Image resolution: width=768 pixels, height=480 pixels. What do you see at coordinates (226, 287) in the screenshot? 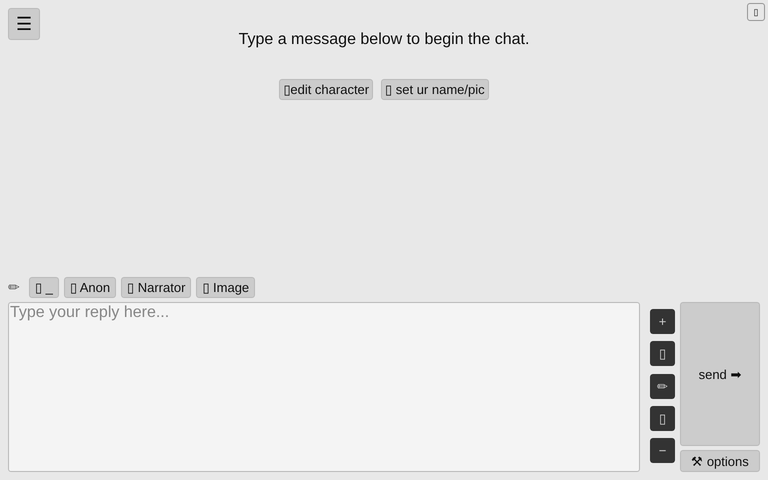
I see `character-button: ▯ Image` at bounding box center [226, 287].